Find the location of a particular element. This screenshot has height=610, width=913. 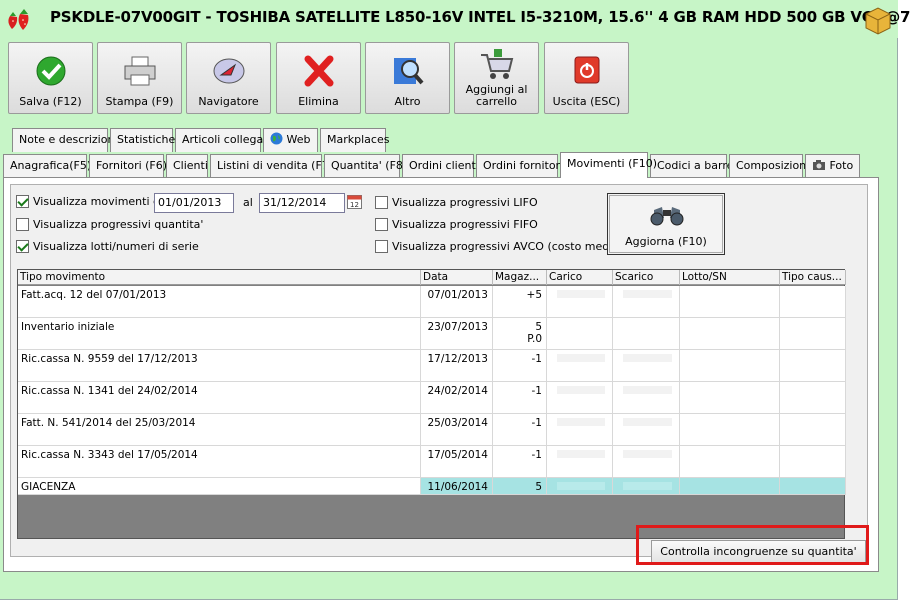

exit-button: Uscita (ESC) is located at coordinates (586, 78).